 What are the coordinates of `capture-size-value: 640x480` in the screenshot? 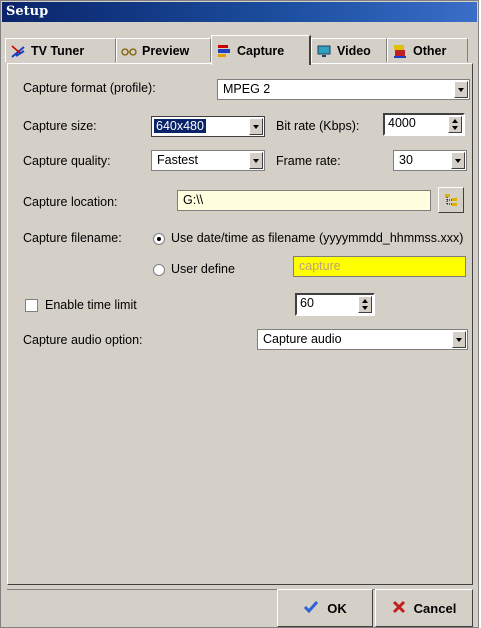 It's located at (180, 126).